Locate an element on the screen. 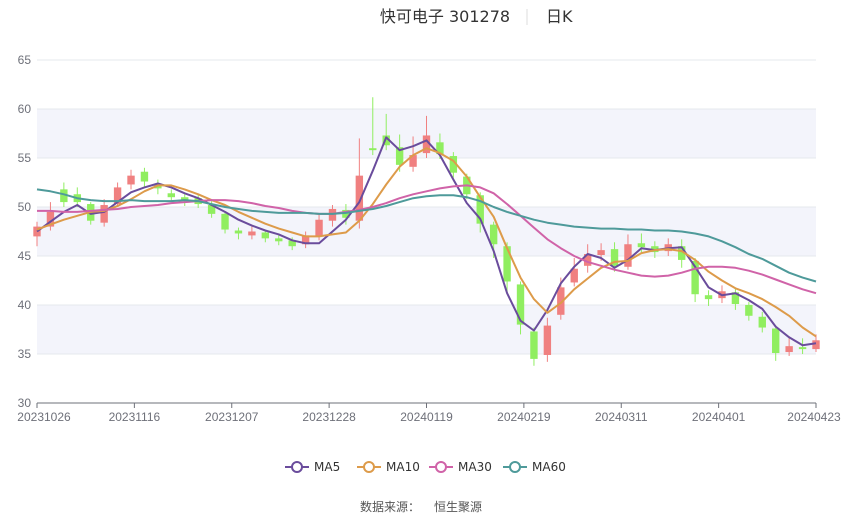 The width and height of the screenshot is (850, 517). y-tick-label: 35 is located at coordinates (25, 354).